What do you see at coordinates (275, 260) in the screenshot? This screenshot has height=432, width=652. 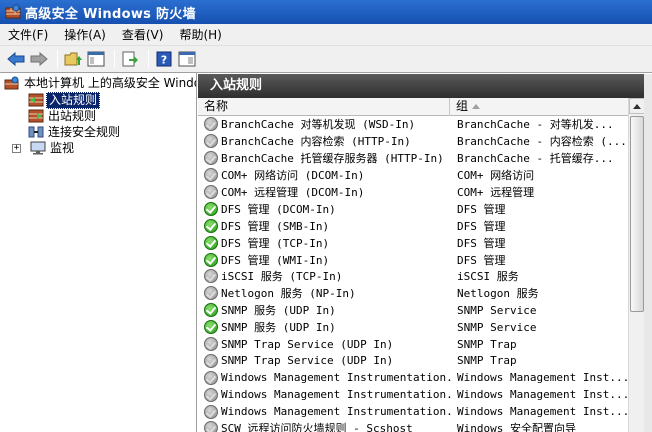 I see `rule-name: DFS 管理 (WMI-In)` at bounding box center [275, 260].